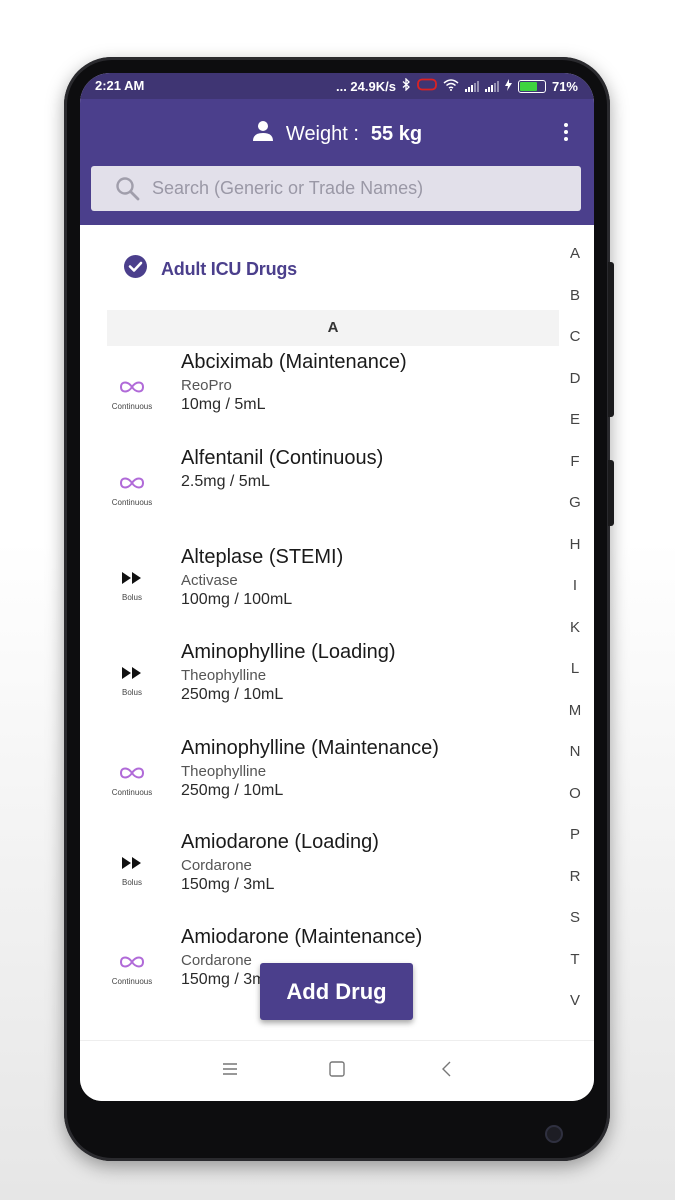 The image size is (675, 1200). I want to click on drug-concentration: 10mg / 5mL, so click(223, 404).